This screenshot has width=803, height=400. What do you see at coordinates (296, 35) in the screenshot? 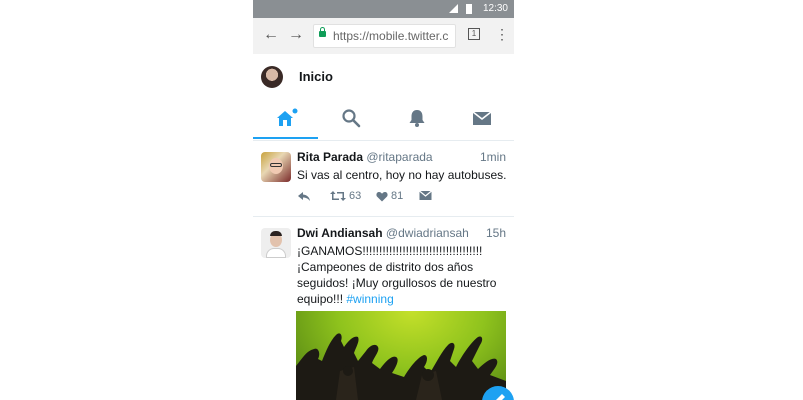
I see `forward-arrow-icon: →` at bounding box center [296, 35].